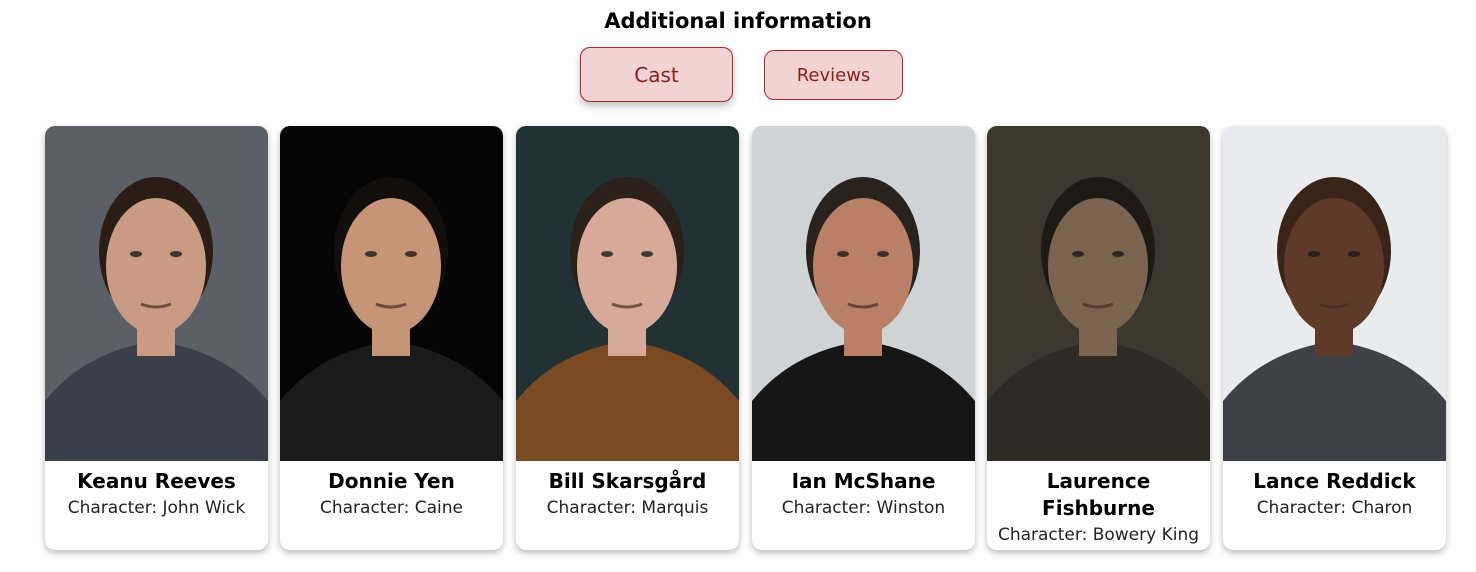 The image size is (1476, 572). Describe the element at coordinates (1098, 535) in the screenshot. I see `character-name: Character: Bowery King` at that location.